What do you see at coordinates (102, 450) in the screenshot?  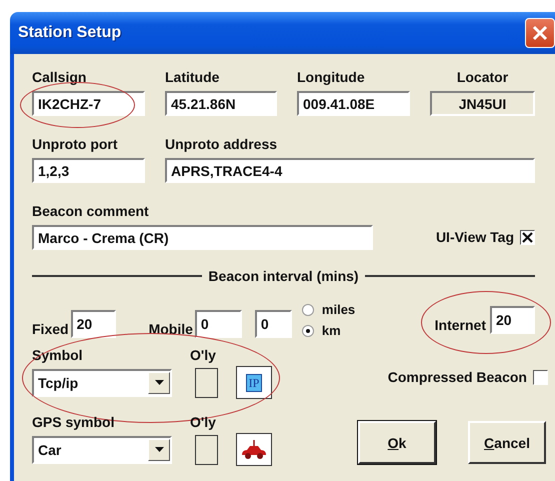 I see `gps-symbol-dropdown: Car` at bounding box center [102, 450].